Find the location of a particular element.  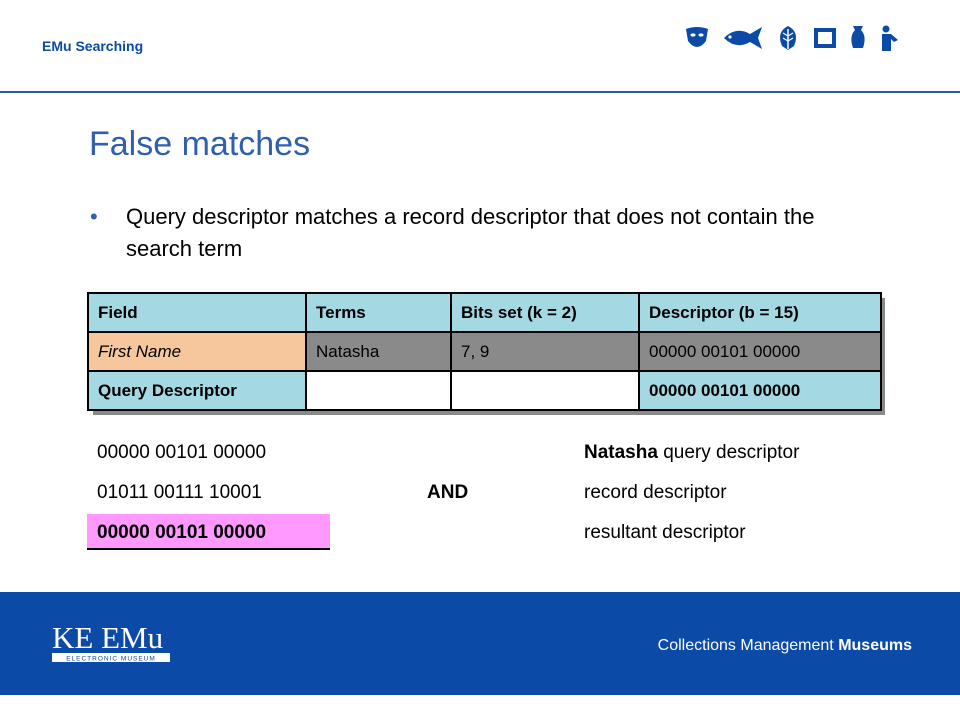

cell-bits-set is located at coordinates (545, 390).